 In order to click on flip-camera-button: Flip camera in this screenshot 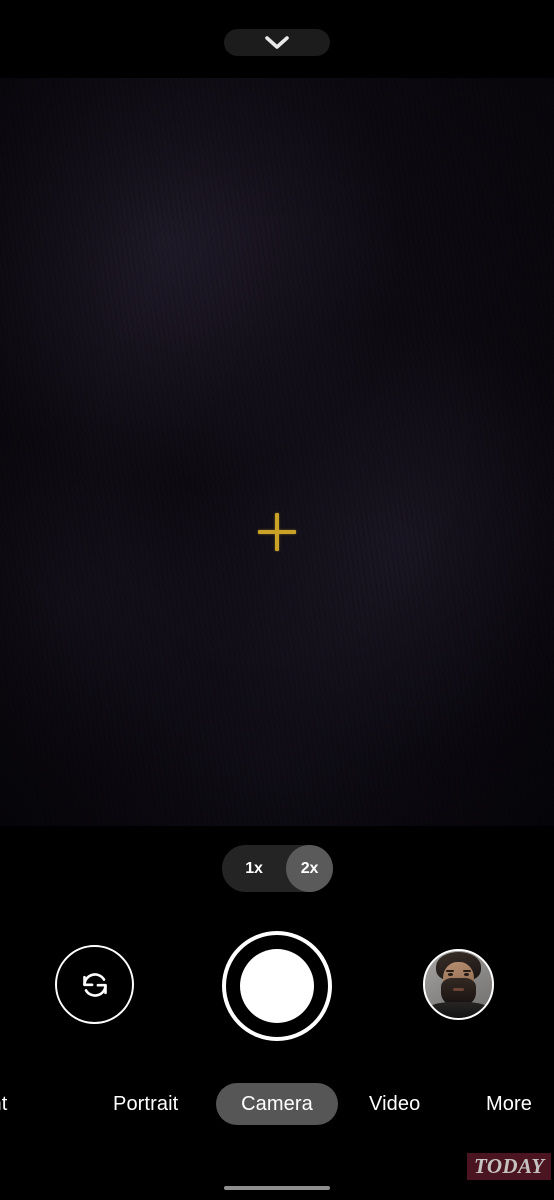, I will do `click(94, 984)`.